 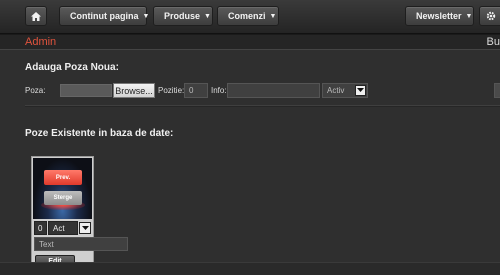 I want to click on home-button, so click(x=36, y=16).